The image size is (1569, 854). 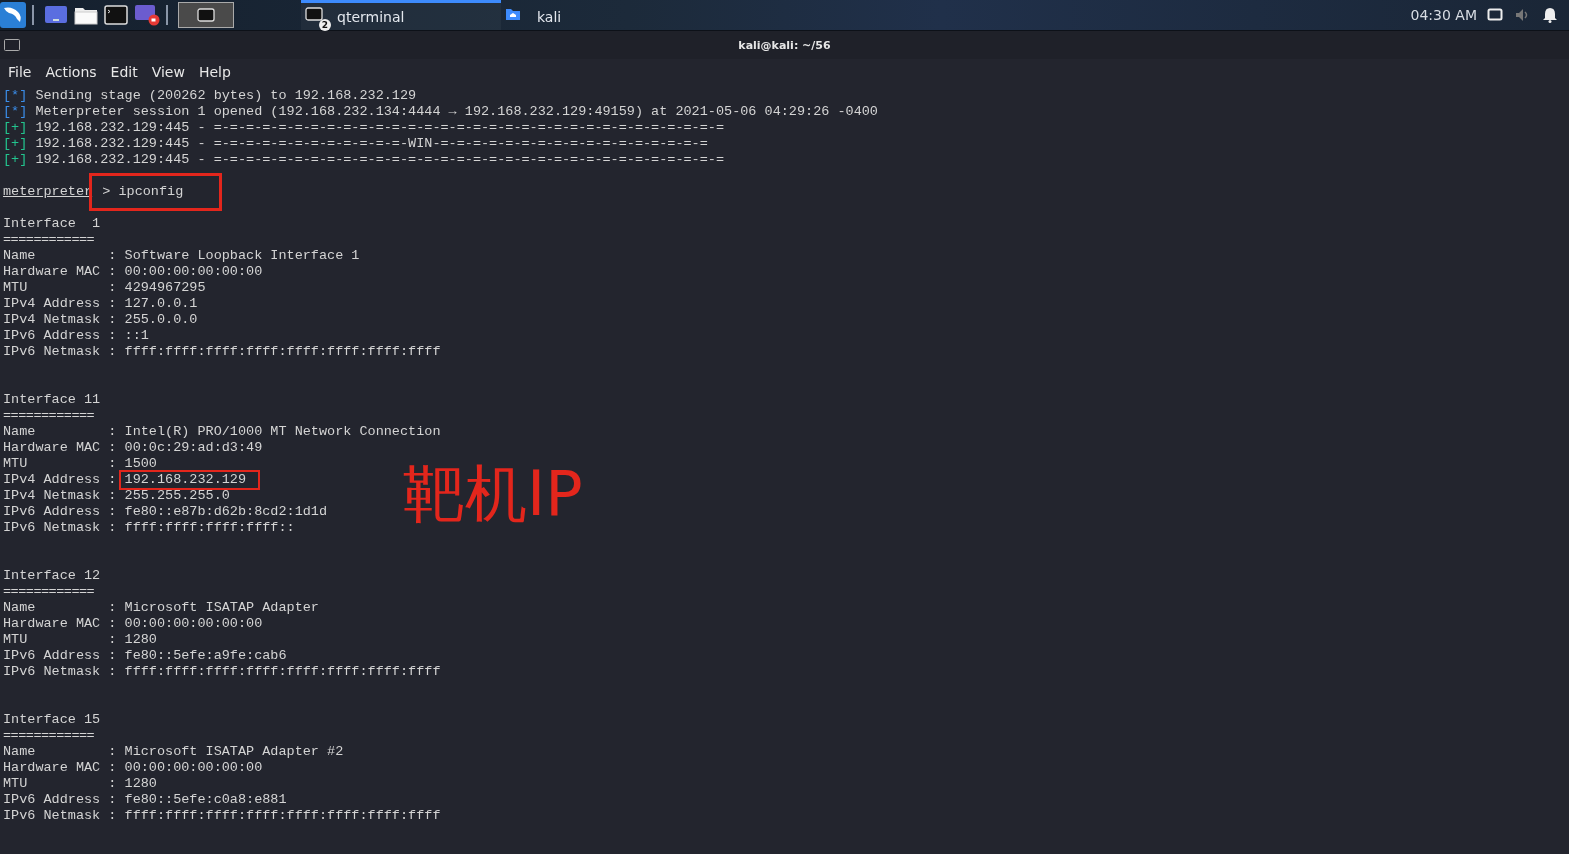 I want to click on home-folder-icon, so click(x=513, y=13).